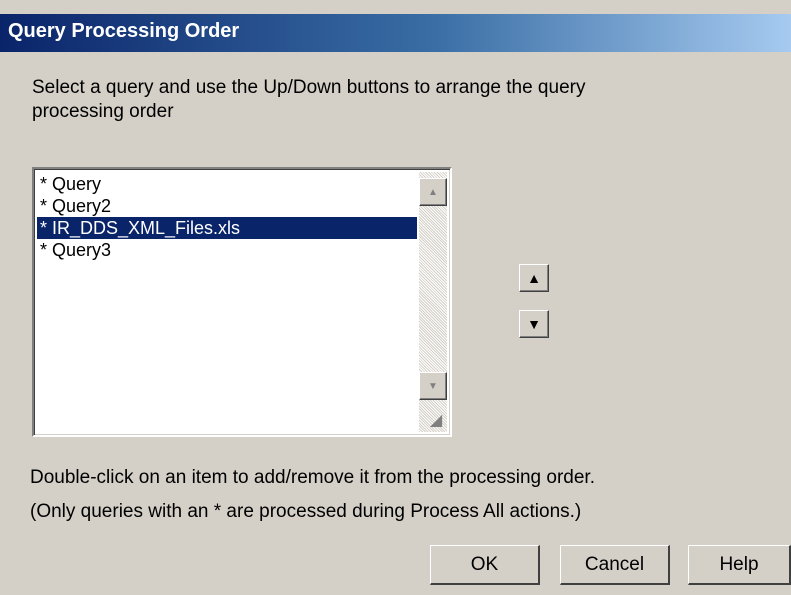 The width and height of the screenshot is (791, 595). I want to click on dialog-titlebar: Query Processing Order, so click(395, 33).